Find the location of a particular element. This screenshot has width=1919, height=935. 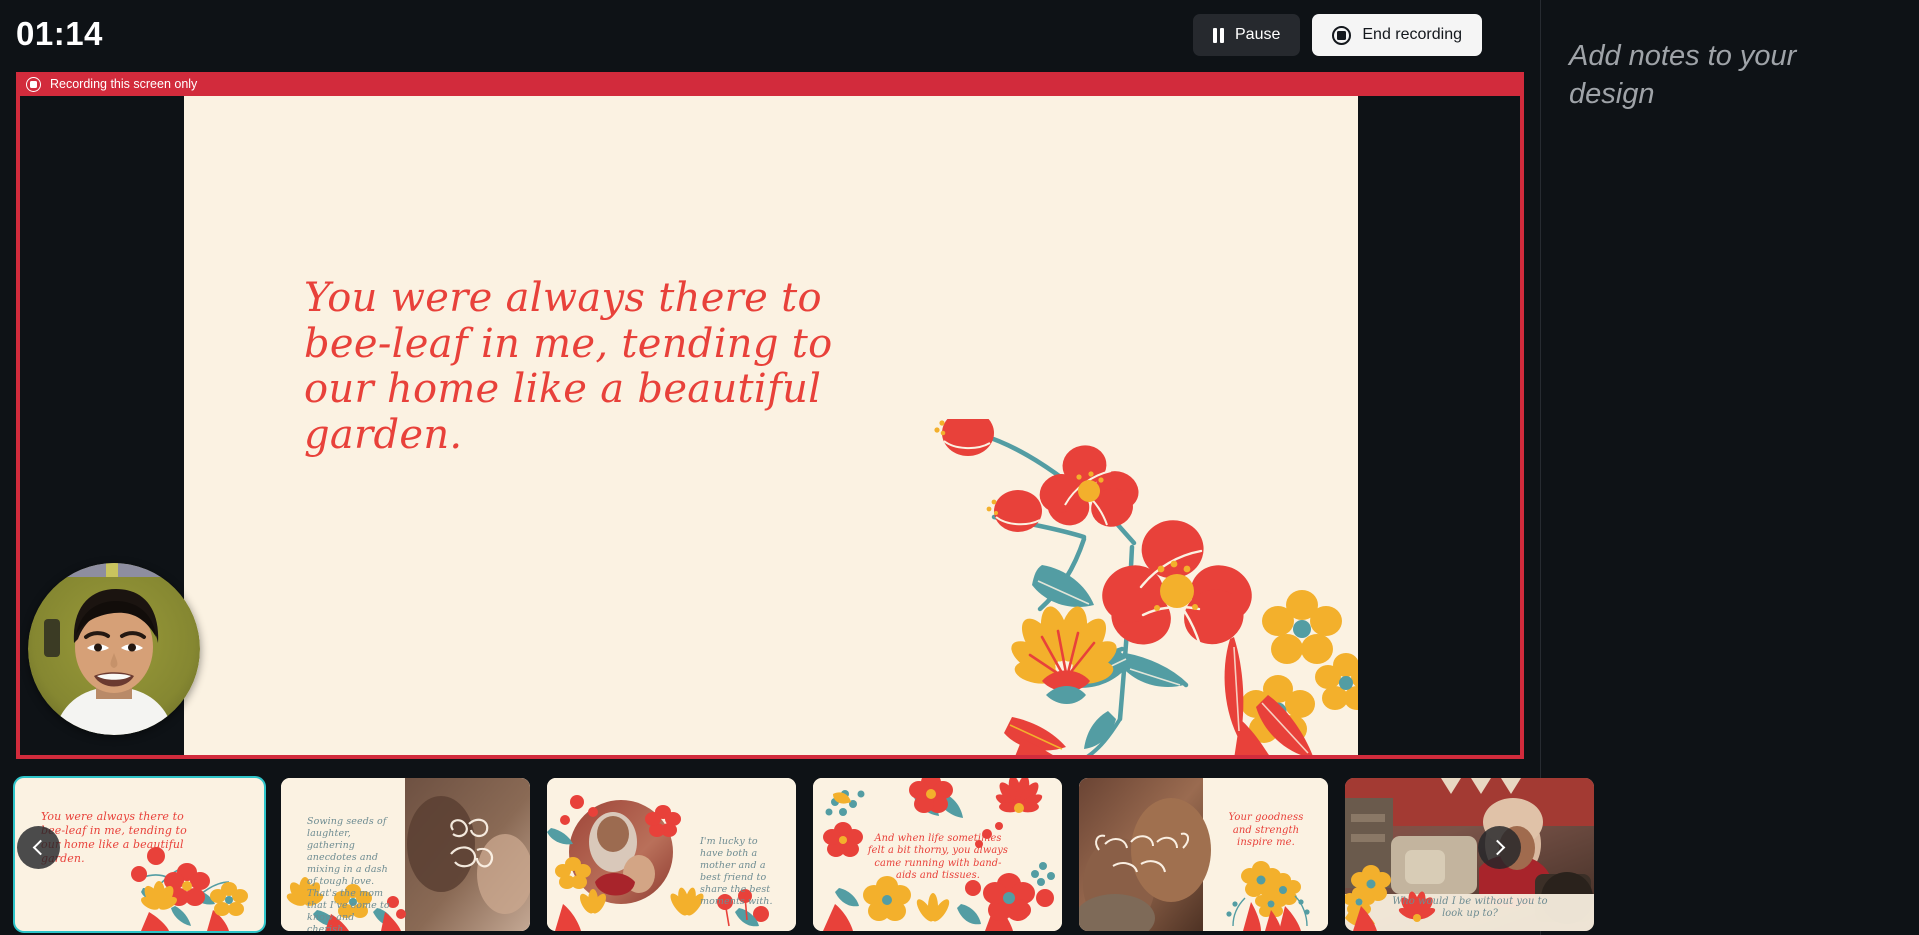

stop-record-icon is located at coordinates (1342, 35).